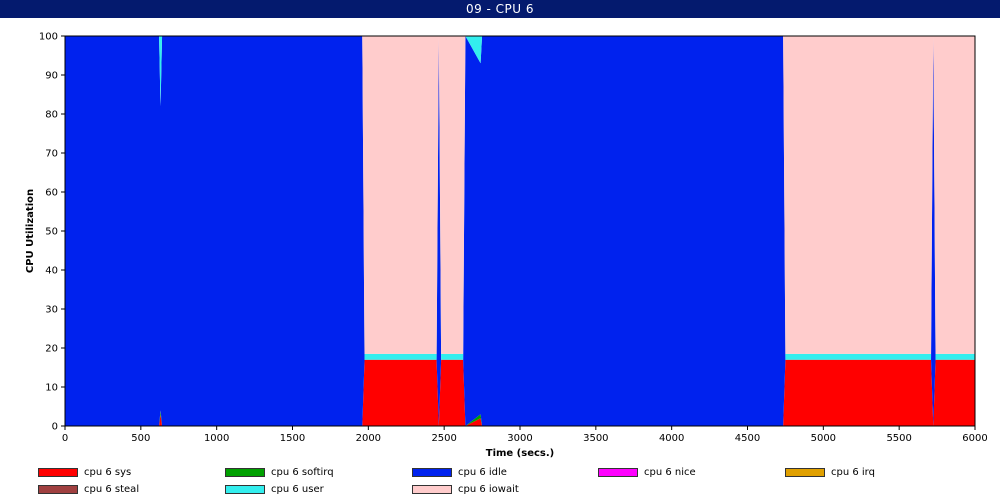 Image resolution: width=1000 pixels, height=504 pixels. Describe the element at coordinates (482, 472) in the screenshot. I see `legend-label: cpu 6 idle` at that location.